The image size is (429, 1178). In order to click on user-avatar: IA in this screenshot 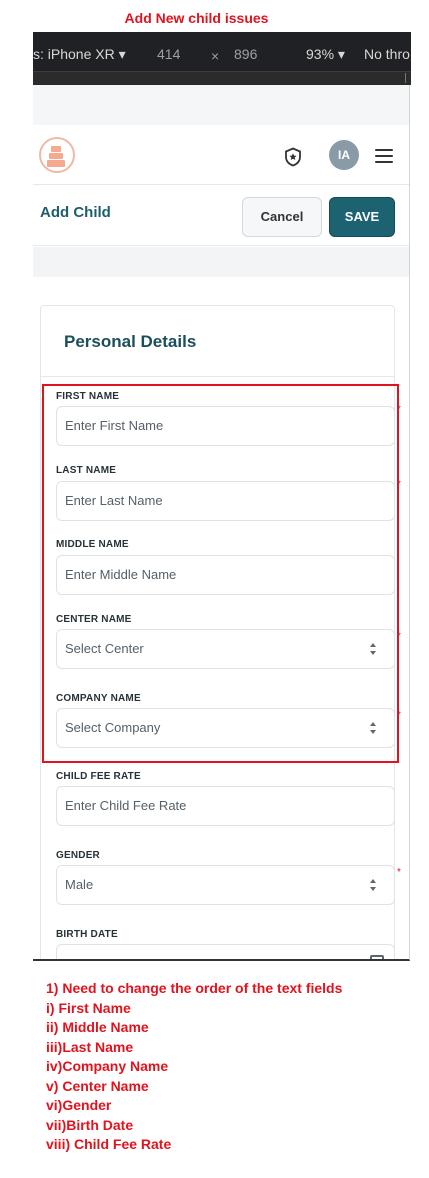, I will do `click(344, 155)`.